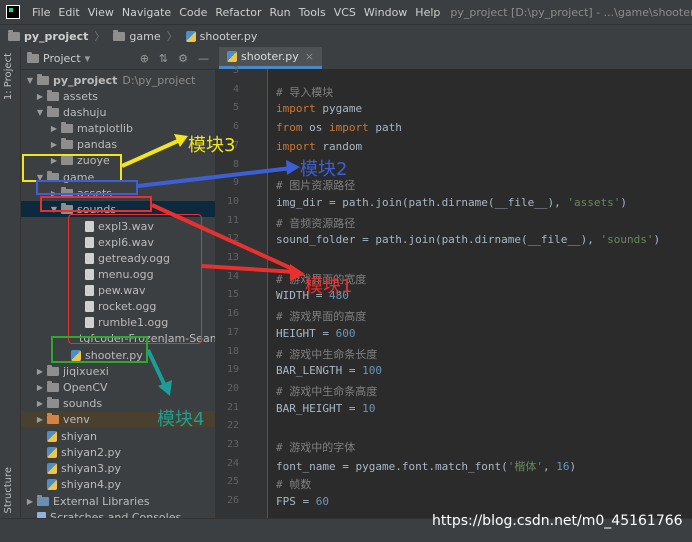 The image size is (692, 542). Describe the element at coordinates (329, 370) in the screenshot. I see `code-line: BAR_LENGTH = 100` at that location.